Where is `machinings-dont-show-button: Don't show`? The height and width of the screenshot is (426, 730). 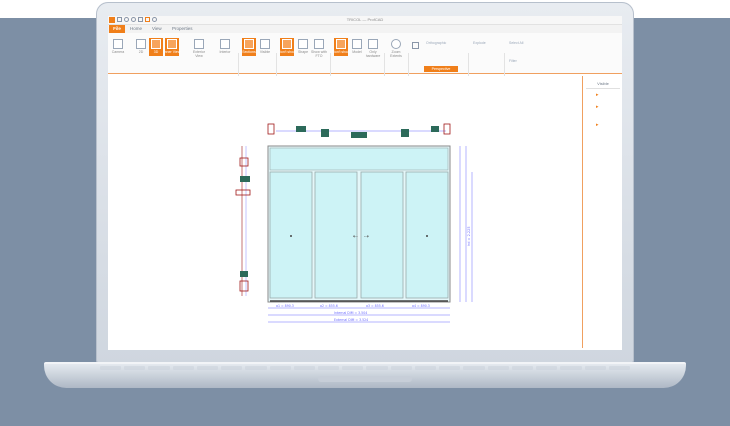 machinings-dont-show-button: Don't show is located at coordinates (287, 47).